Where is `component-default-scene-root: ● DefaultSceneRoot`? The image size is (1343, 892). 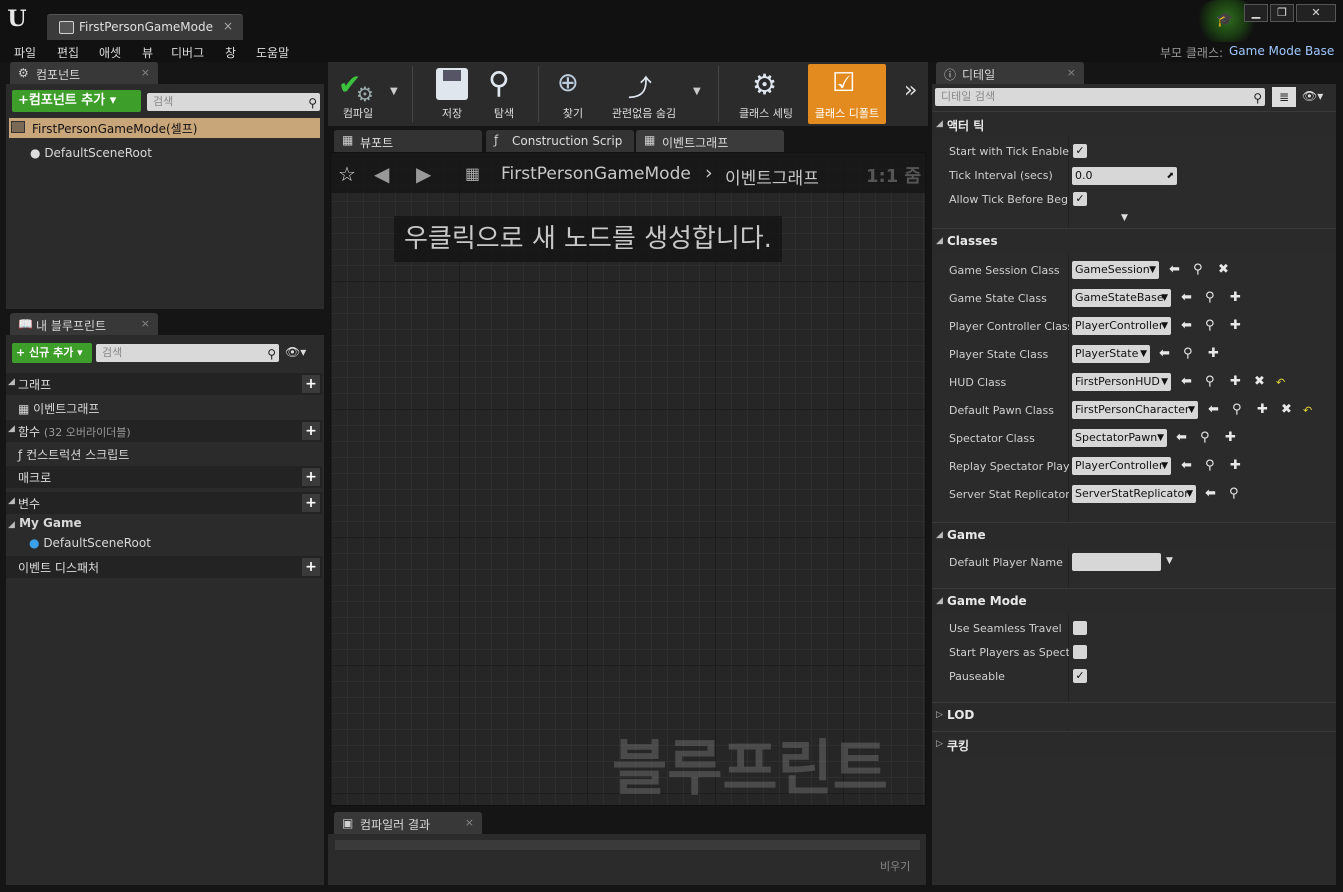
component-default-scene-root: ● DefaultSceneRoot is located at coordinates (91, 153).